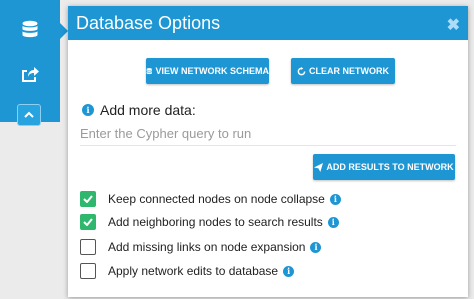 The width and height of the screenshot is (474, 299). What do you see at coordinates (268, 134) in the screenshot?
I see `cypher-query-input` at bounding box center [268, 134].